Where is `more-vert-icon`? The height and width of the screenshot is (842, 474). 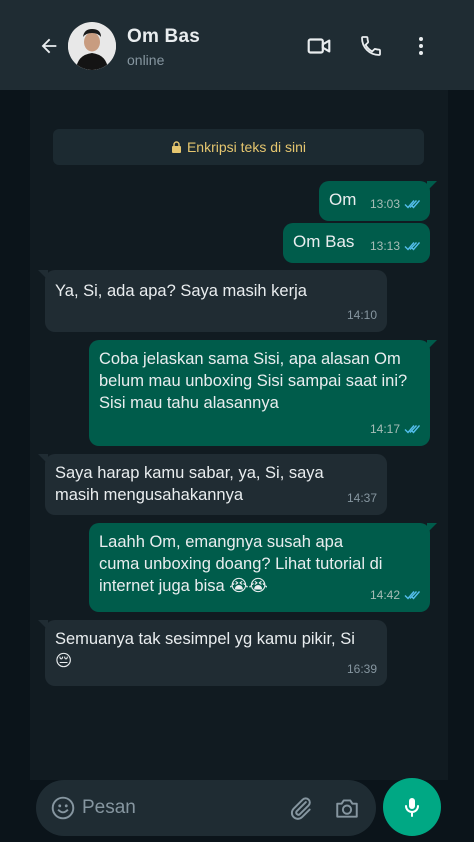
more-vert-icon is located at coordinates (421, 46).